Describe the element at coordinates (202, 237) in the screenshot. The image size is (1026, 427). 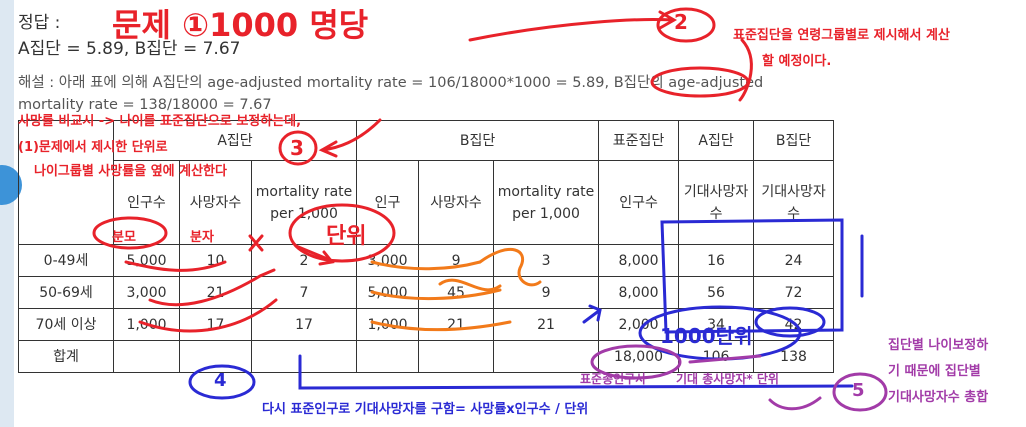
I see `hand-numerator: 분자` at that location.